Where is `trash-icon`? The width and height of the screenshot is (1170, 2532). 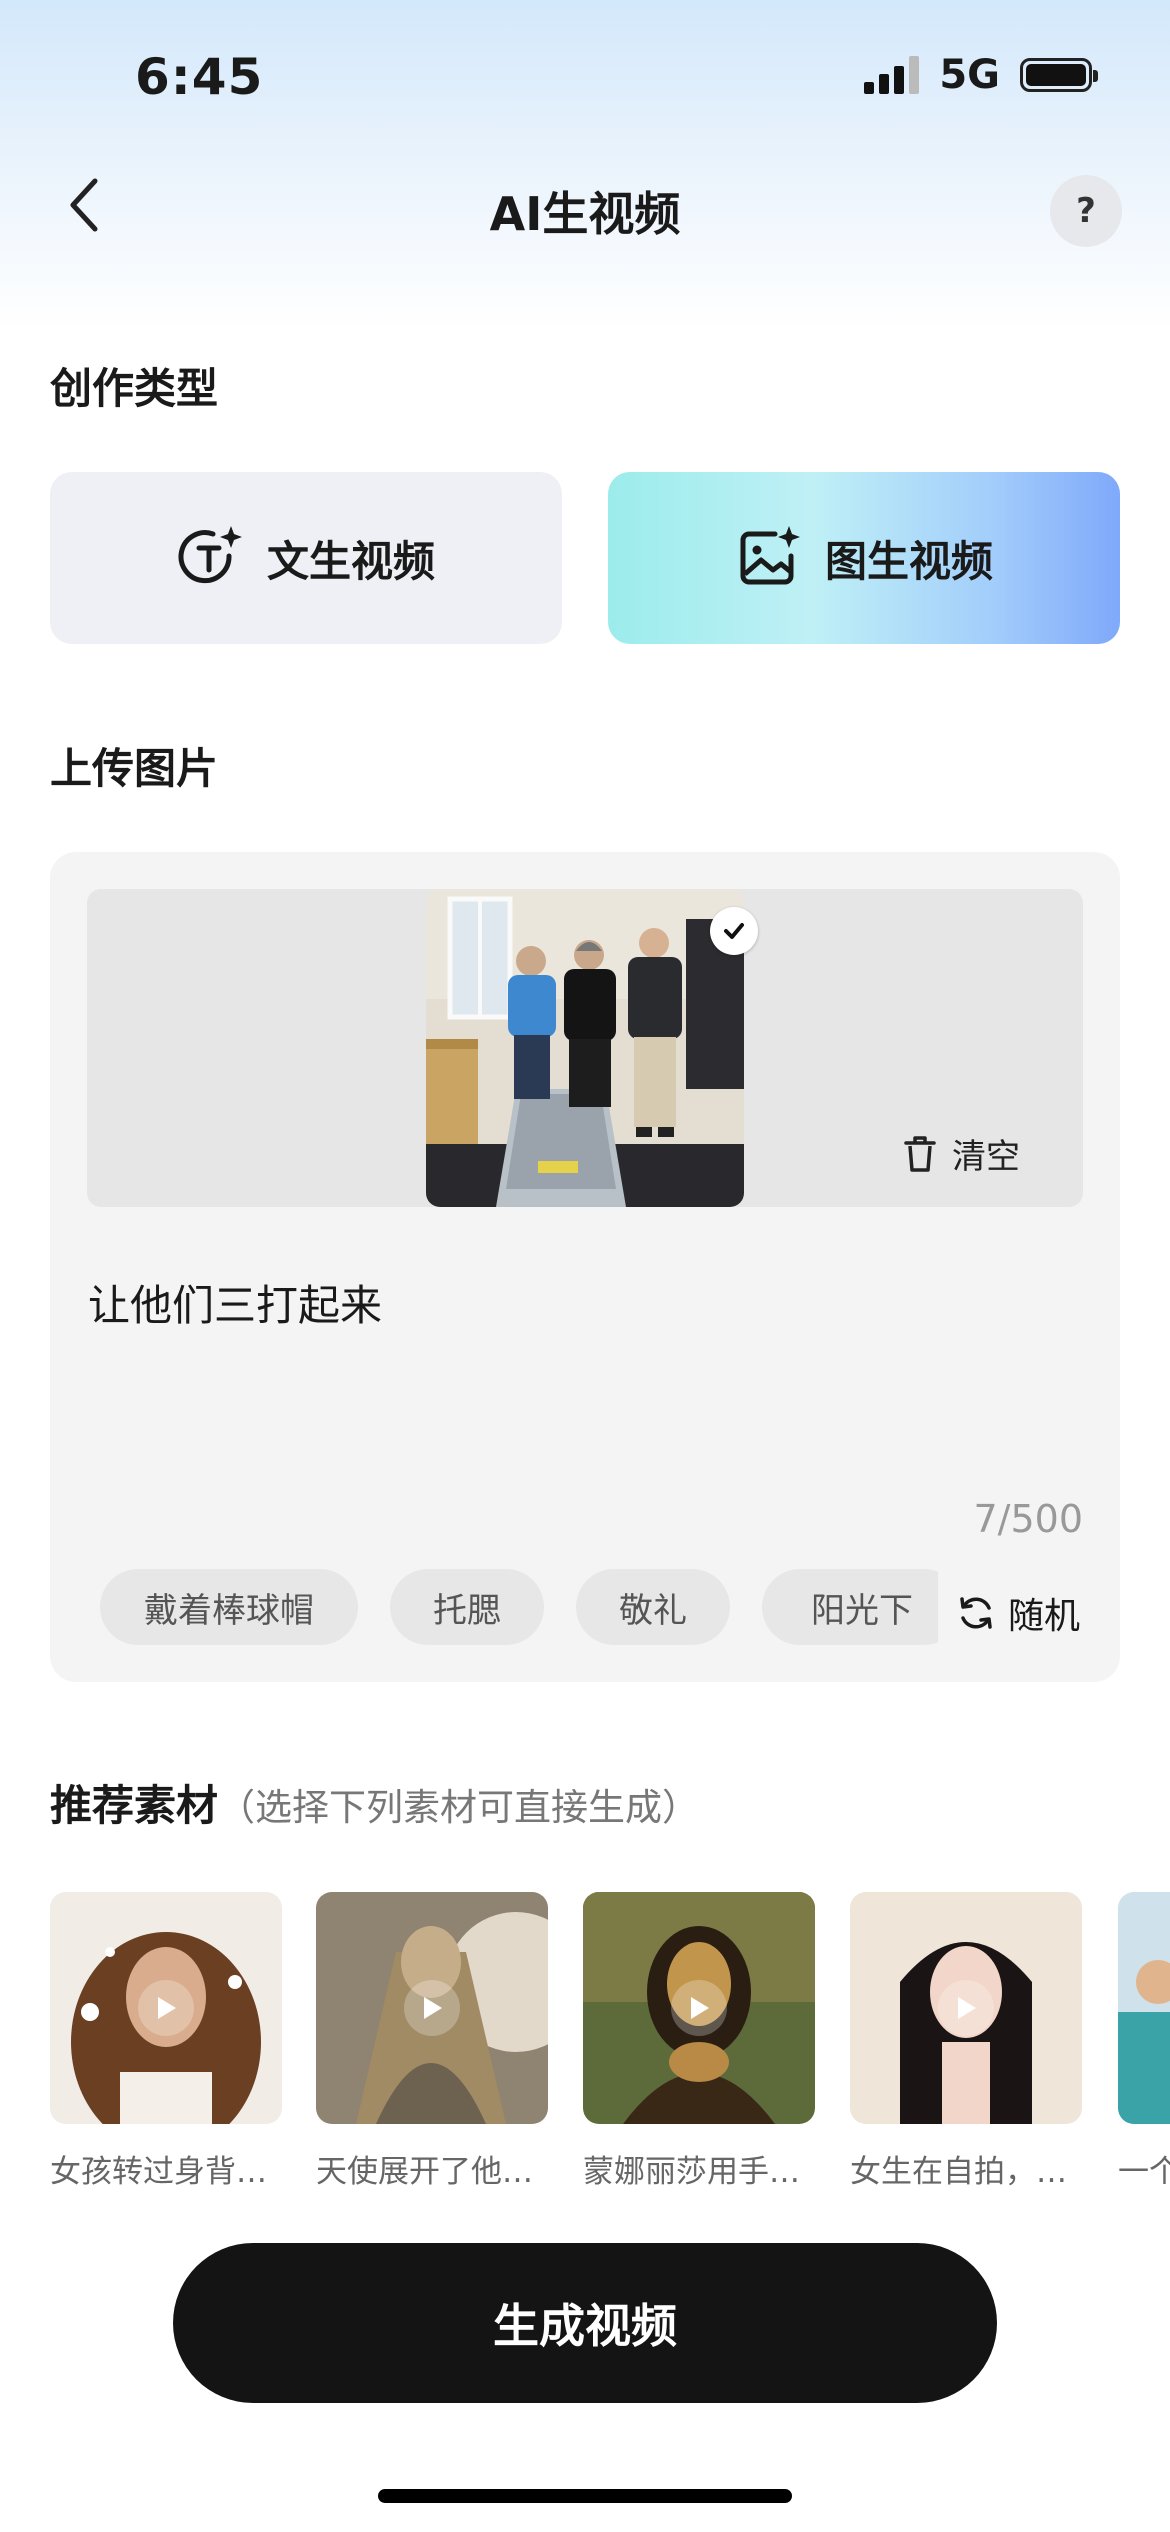 trash-icon is located at coordinates (920, 1153).